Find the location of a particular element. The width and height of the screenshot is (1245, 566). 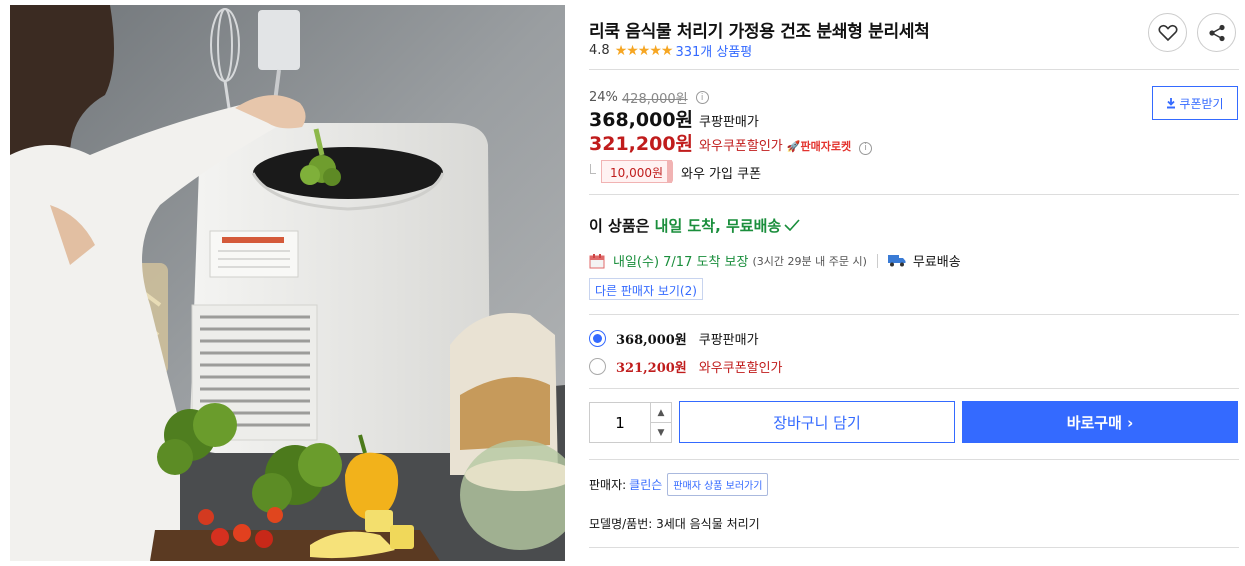

delivery-headline: 이 상품은 내일 도착, 무료배송 is located at coordinates (694, 225).